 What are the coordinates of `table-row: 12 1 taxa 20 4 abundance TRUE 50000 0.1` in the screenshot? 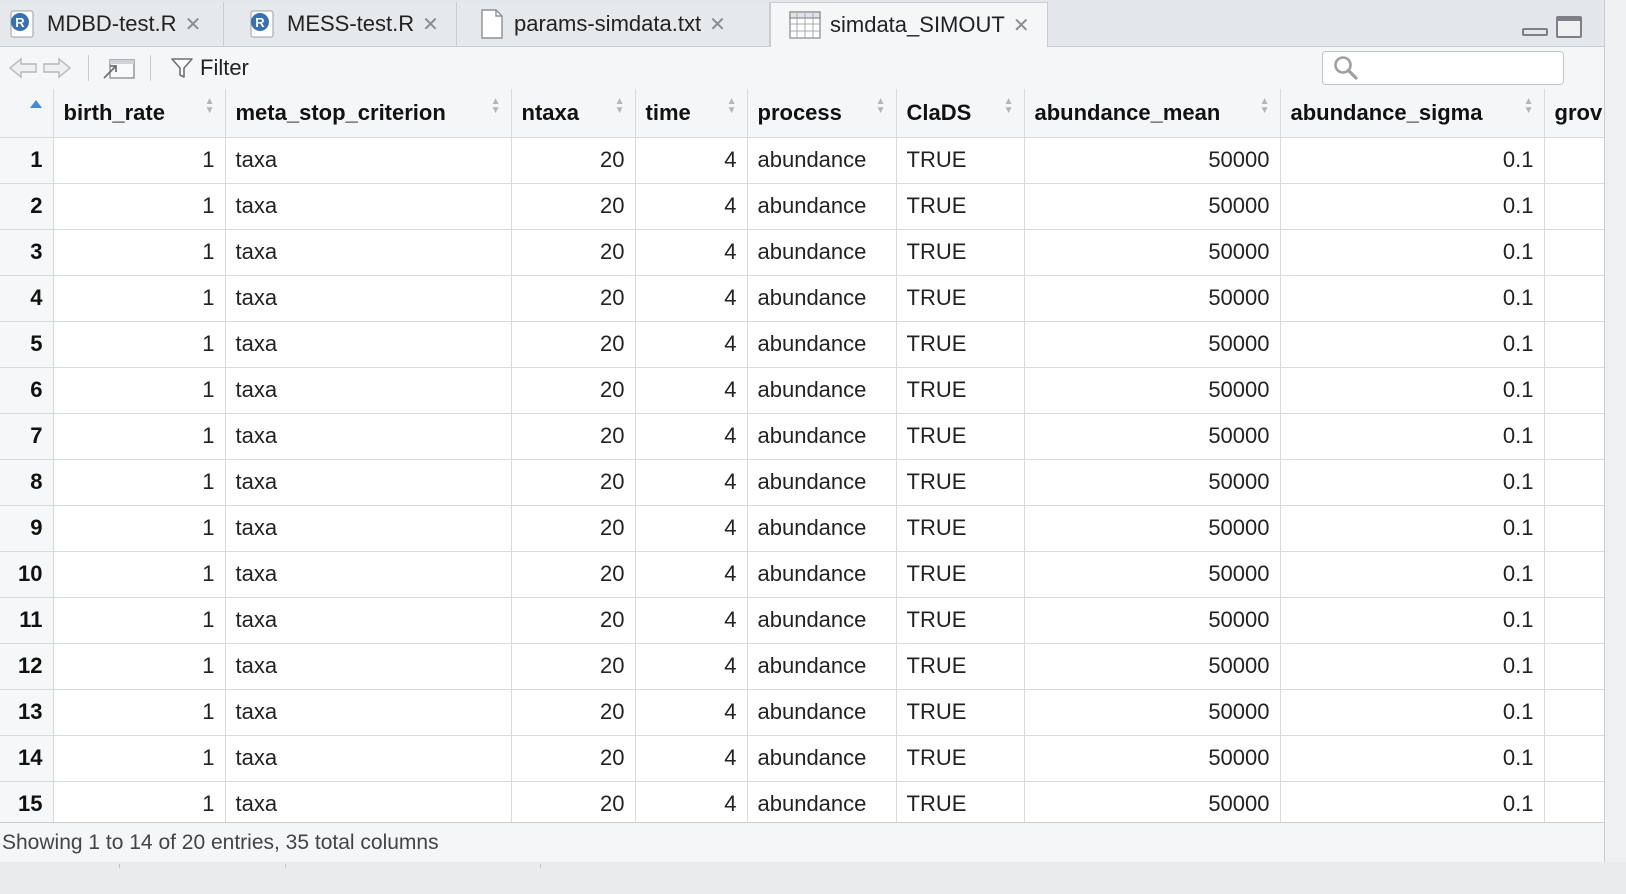 It's located at (802, 666).